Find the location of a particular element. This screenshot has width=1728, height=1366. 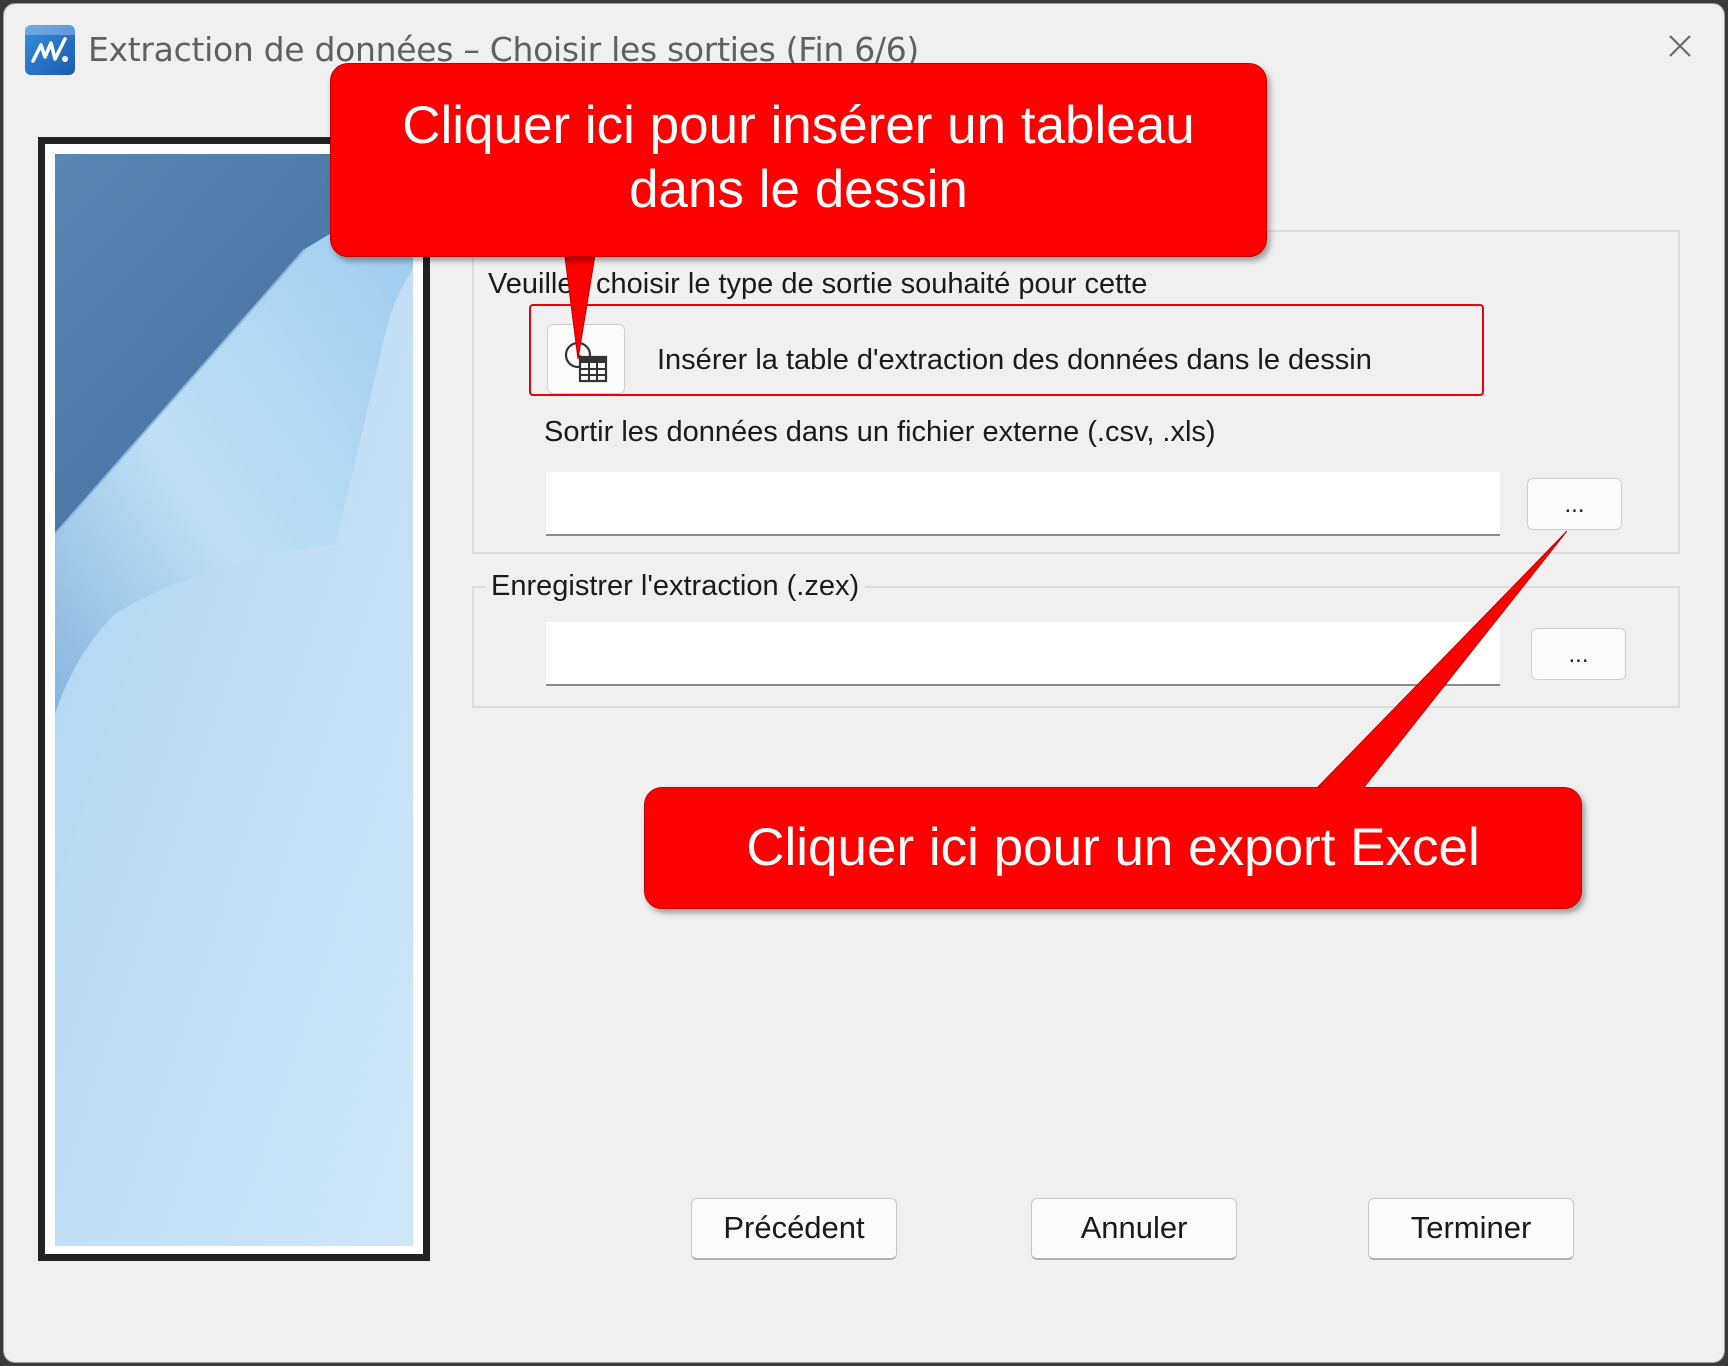

insert-table-callout-line-2: dans le dessin is located at coordinates (798, 189).